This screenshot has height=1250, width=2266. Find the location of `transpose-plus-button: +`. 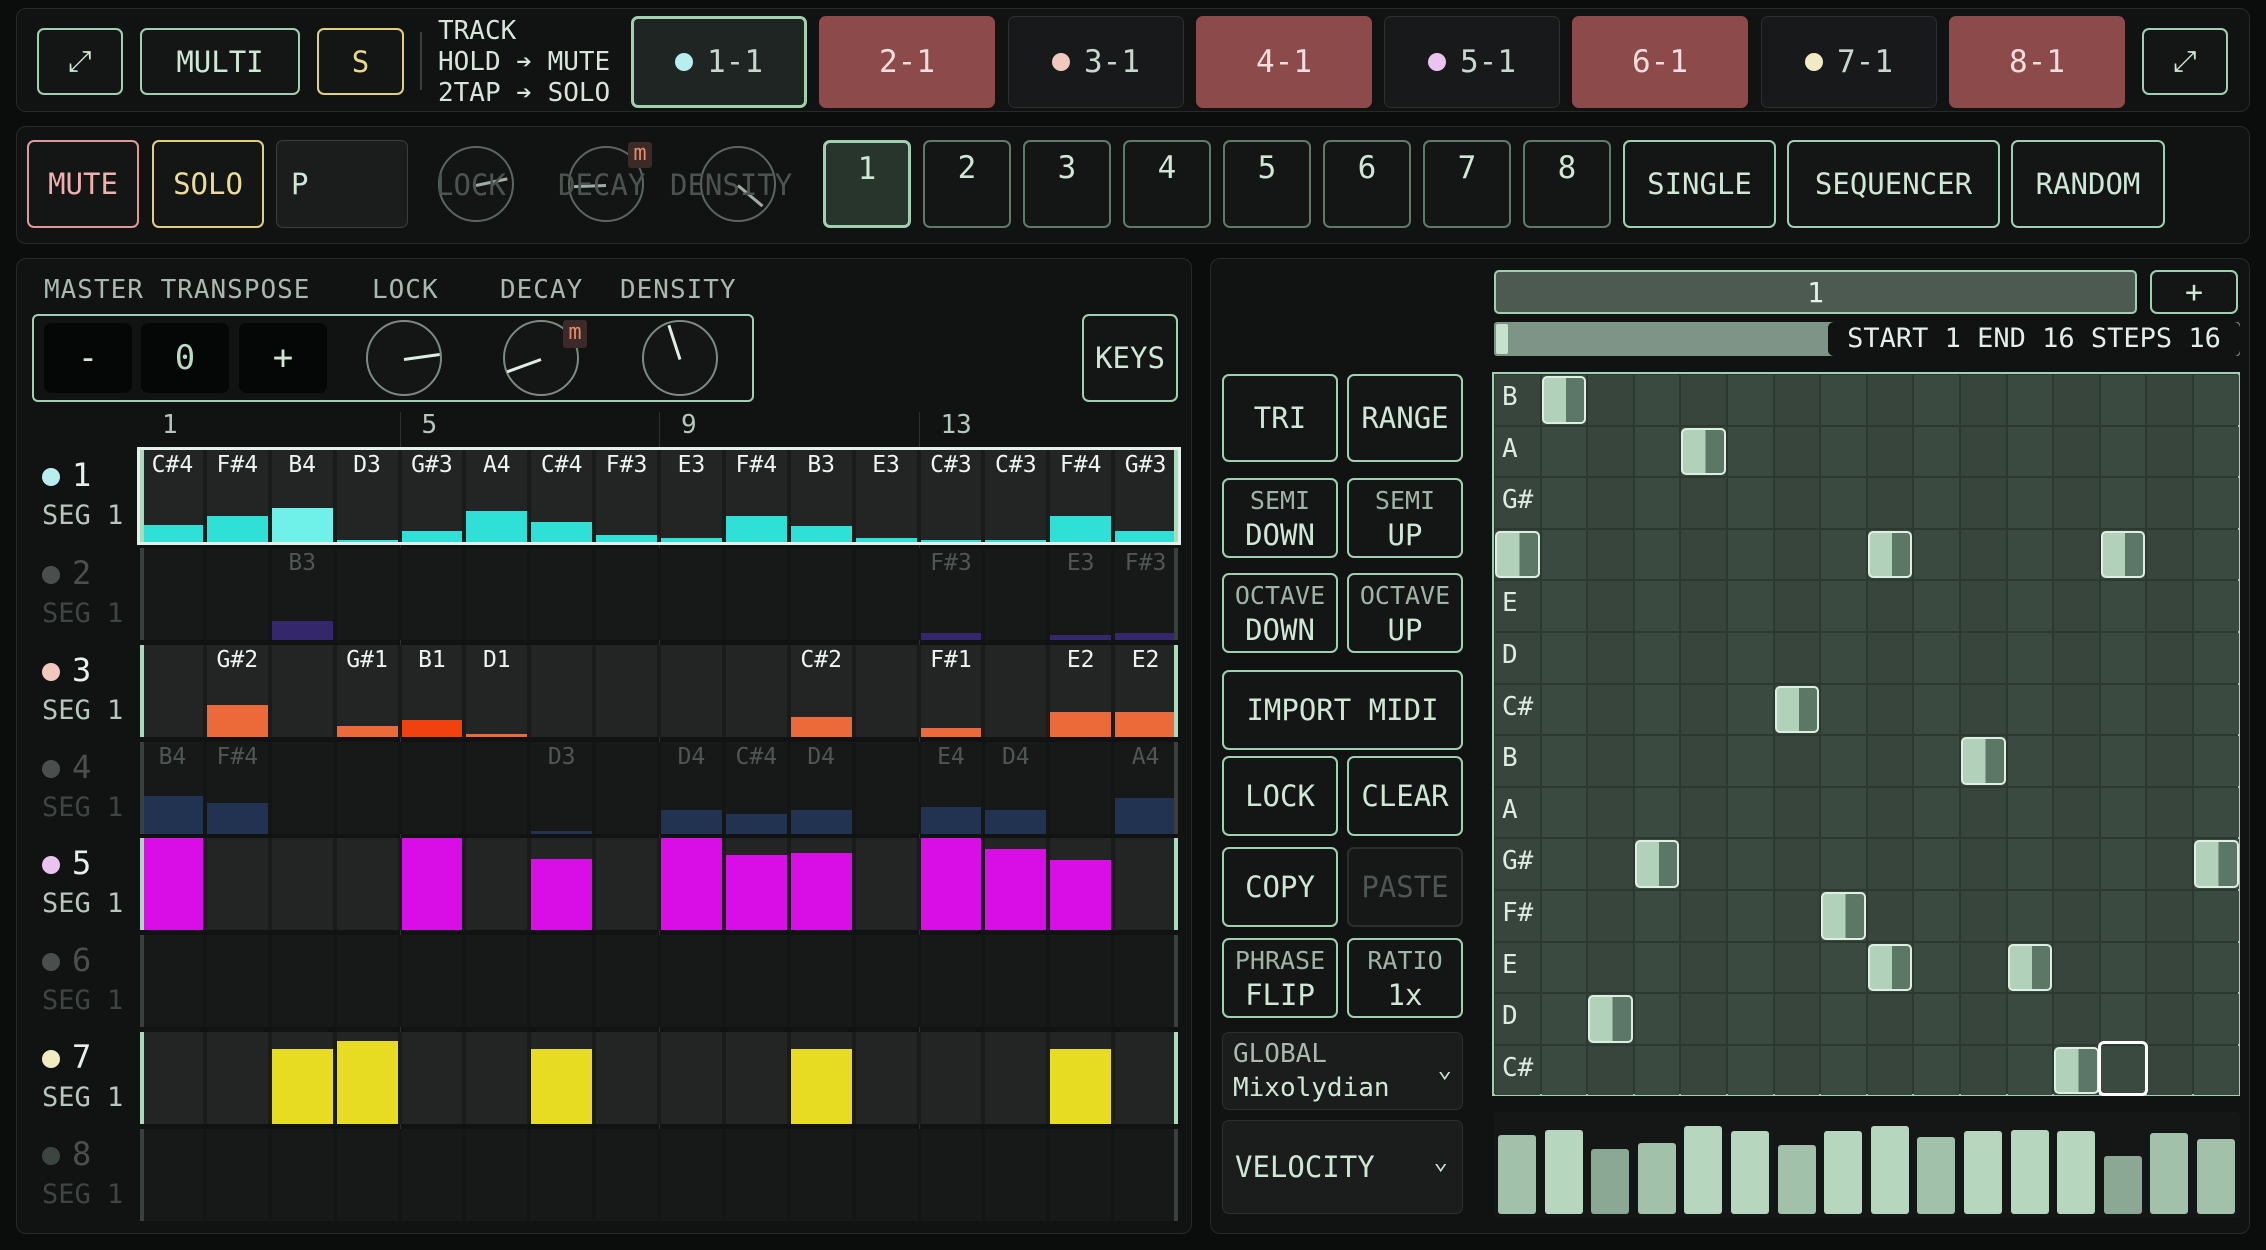

transpose-plus-button: + is located at coordinates (283, 358).